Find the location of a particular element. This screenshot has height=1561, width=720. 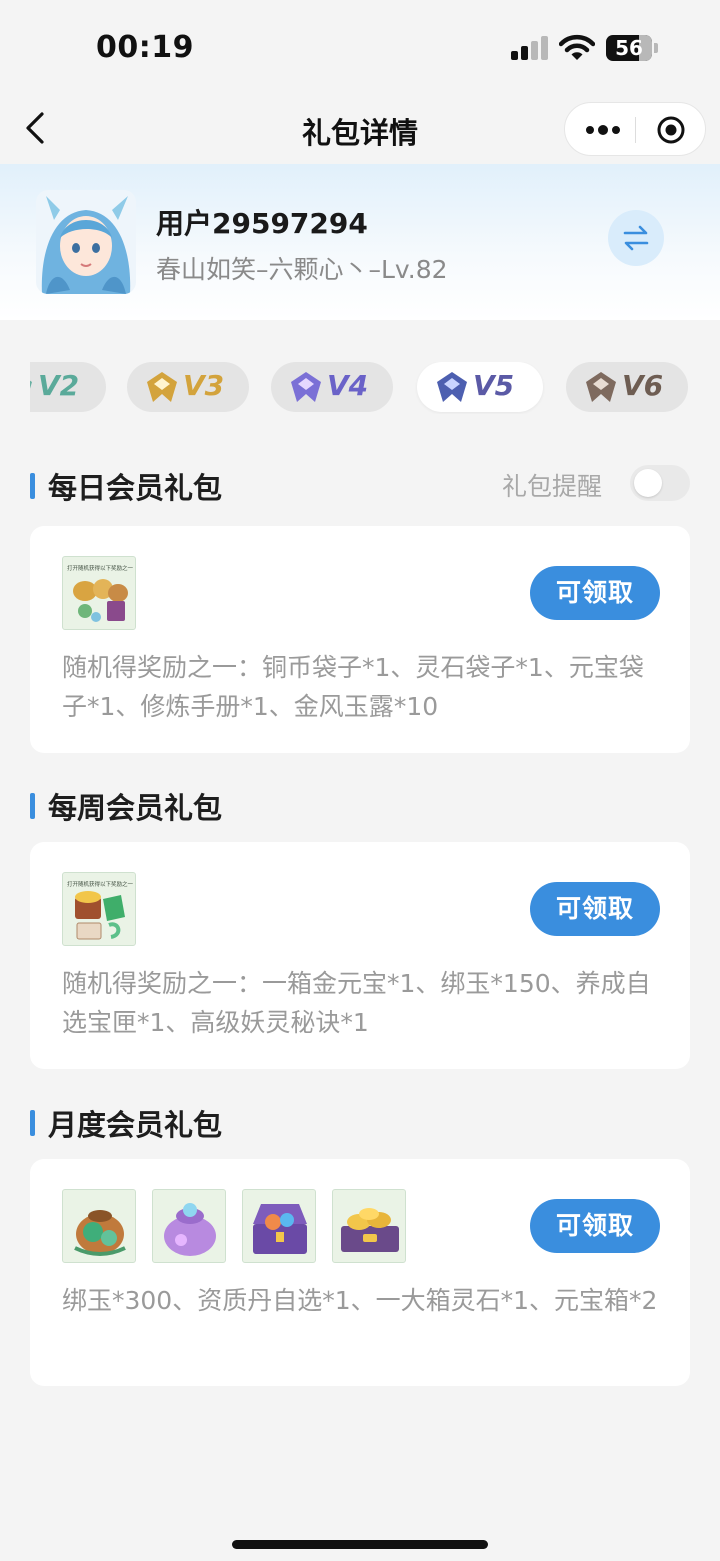

server-role-info: 春山如笑–六颗心丶–Lv.82 is located at coordinates (302, 269).